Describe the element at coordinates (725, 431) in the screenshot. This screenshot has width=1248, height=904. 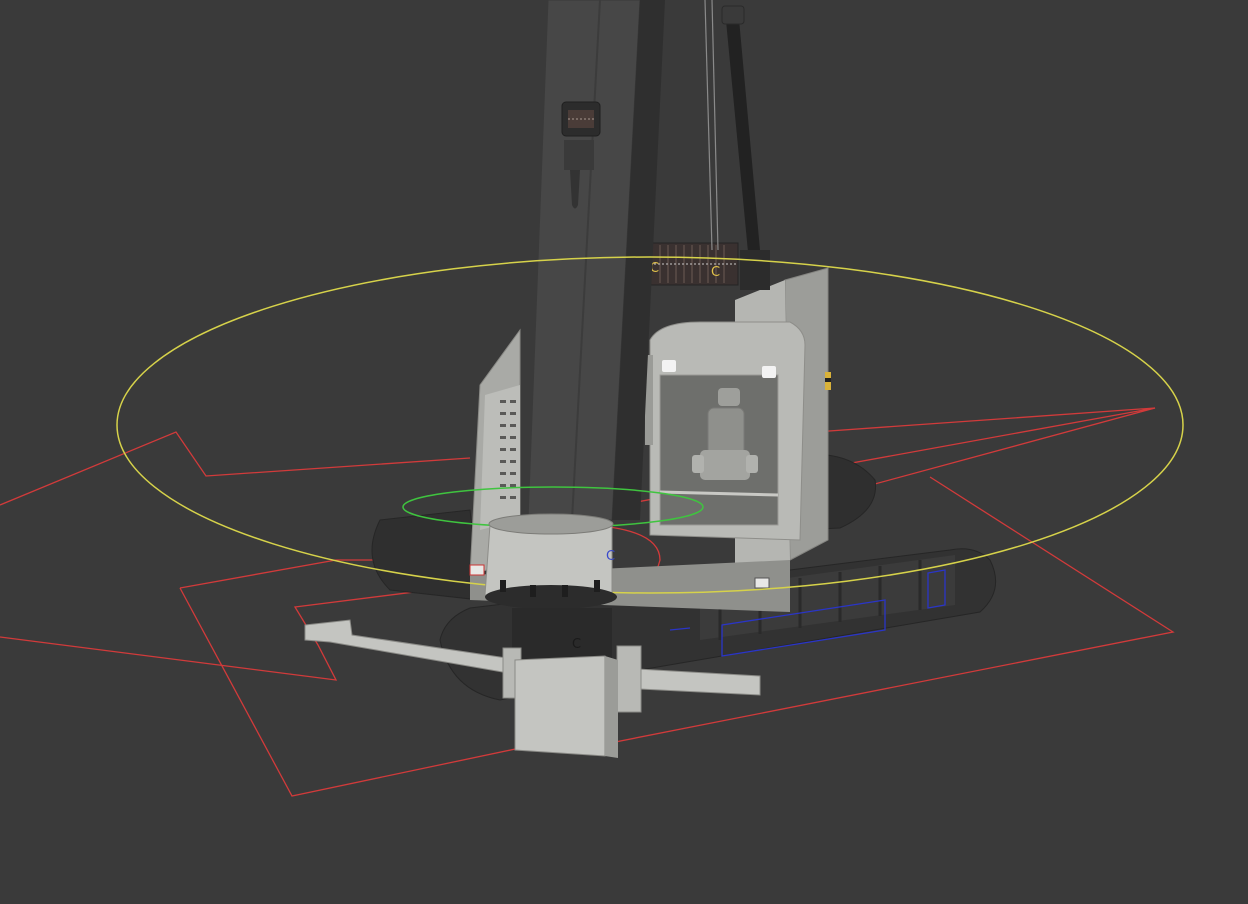
I see `operator-cab` at that location.